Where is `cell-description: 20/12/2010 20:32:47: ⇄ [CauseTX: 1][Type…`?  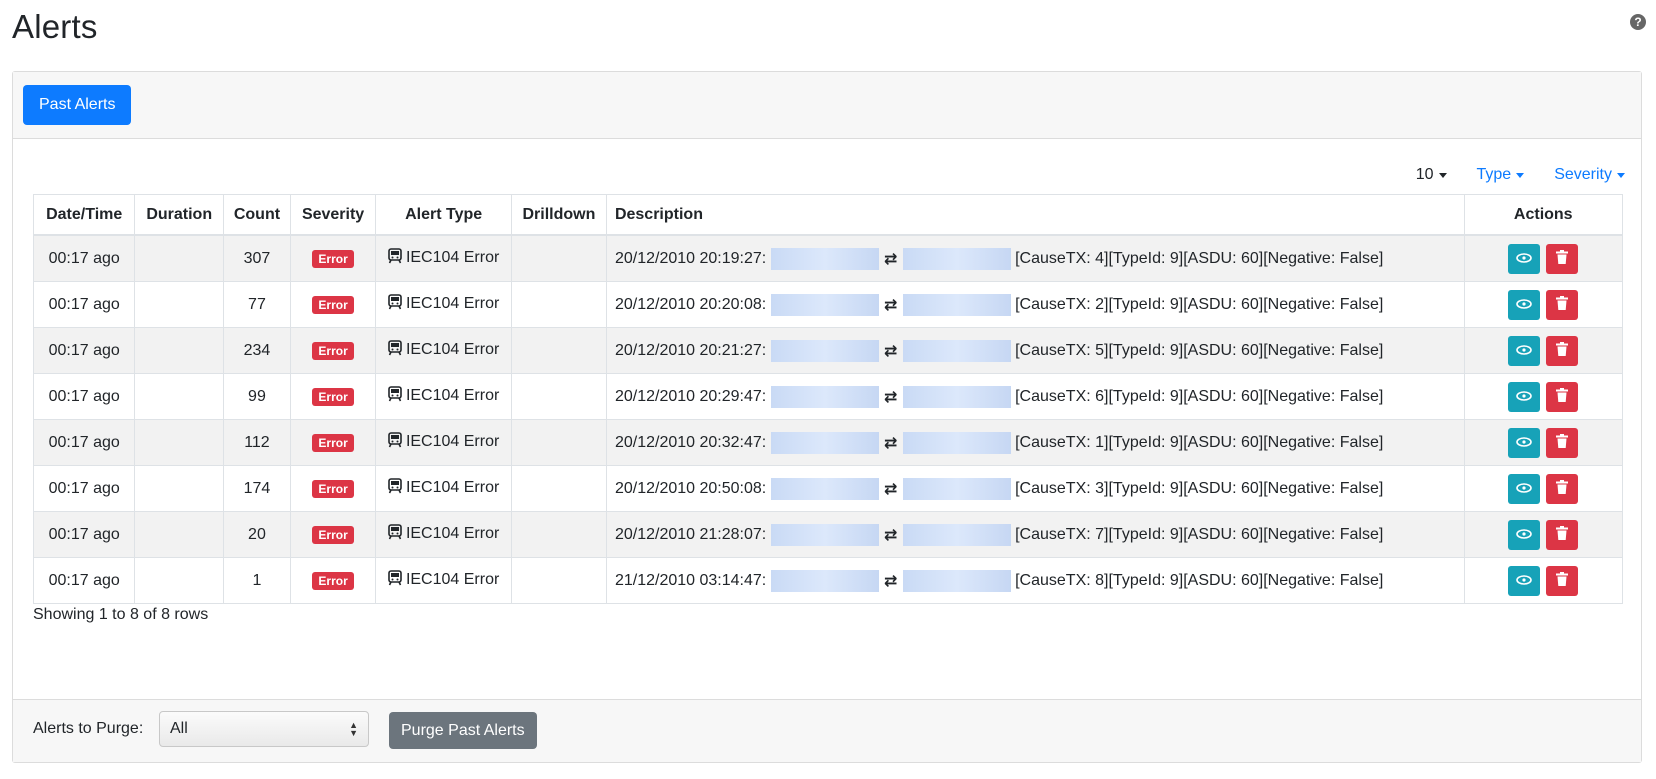
cell-description: 20/12/2010 20:32:47: ⇄ [CauseTX: 1][Type… is located at coordinates (1035, 442).